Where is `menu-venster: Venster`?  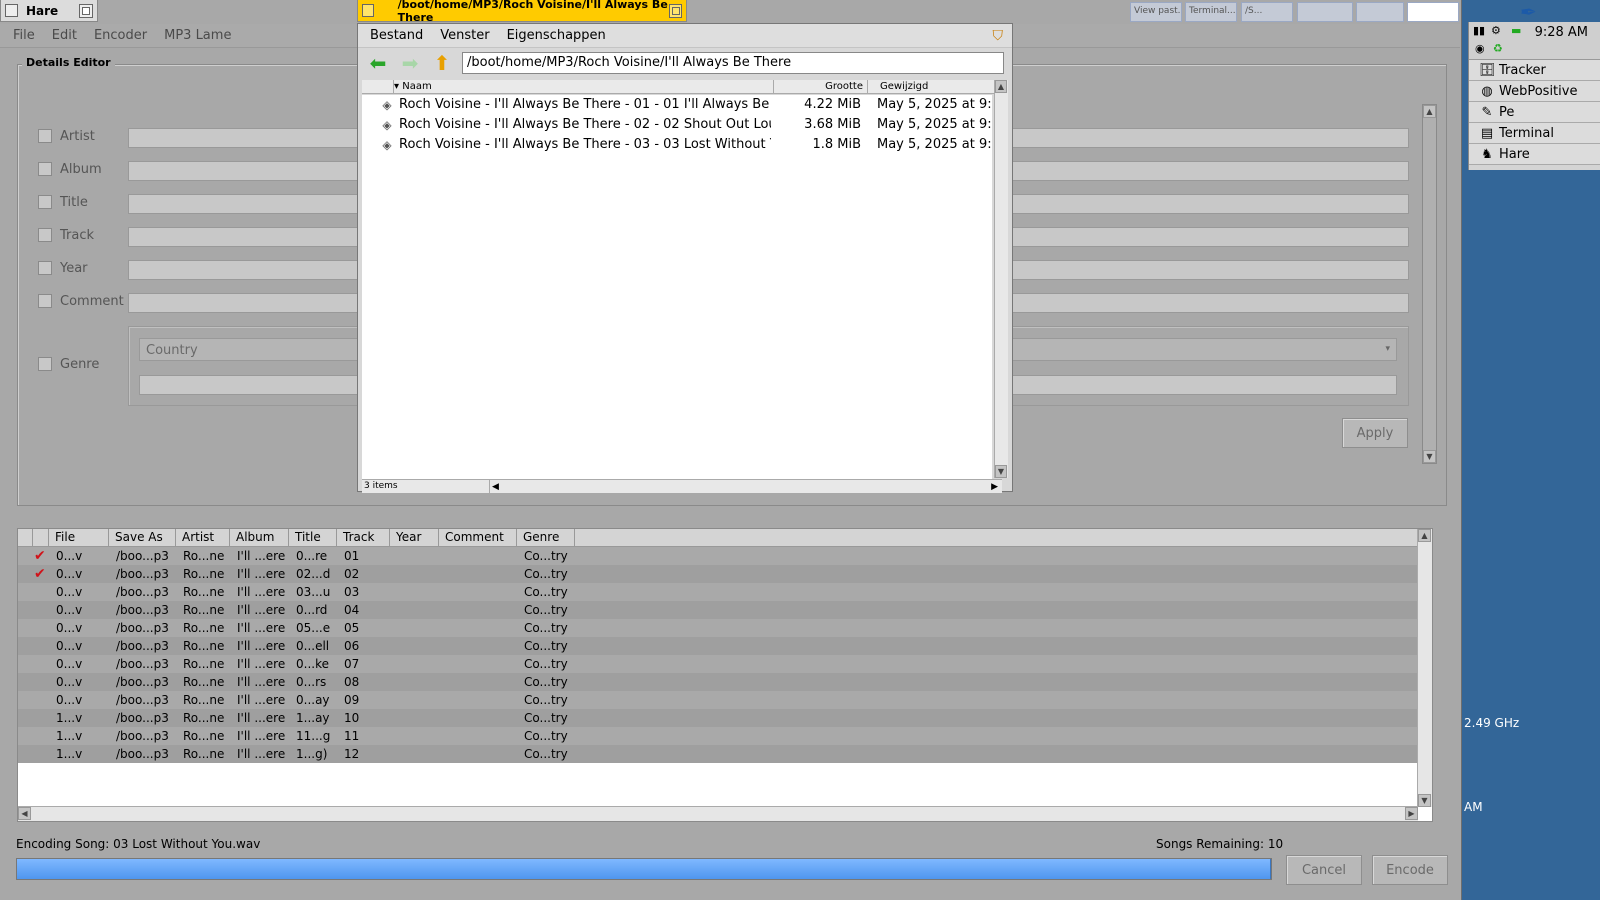
menu-venster: Venster is located at coordinates (464, 35).